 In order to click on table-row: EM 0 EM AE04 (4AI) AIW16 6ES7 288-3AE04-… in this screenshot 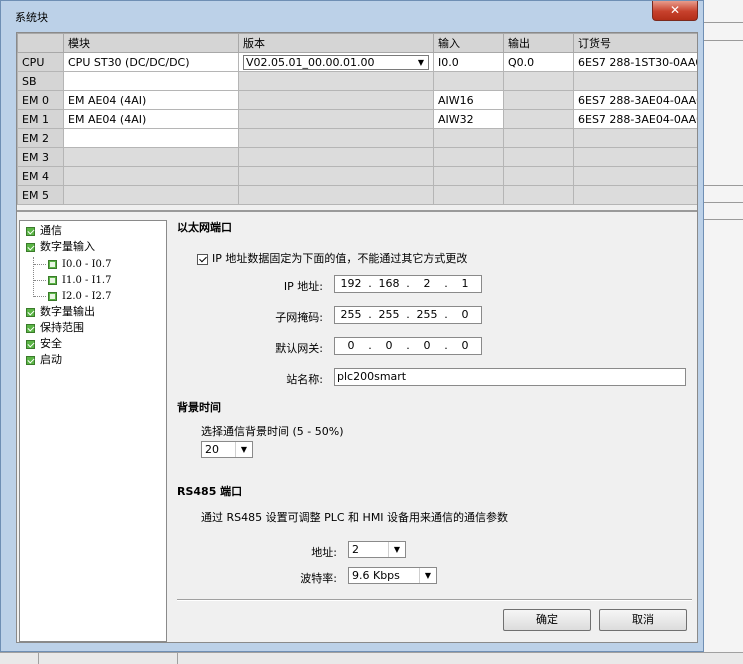, I will do `click(357, 100)`.